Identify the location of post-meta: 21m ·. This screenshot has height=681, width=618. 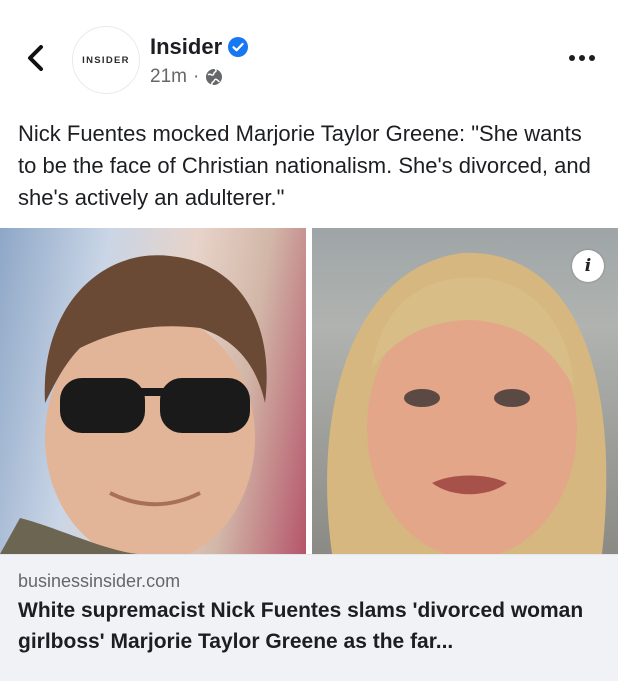
(186, 77).